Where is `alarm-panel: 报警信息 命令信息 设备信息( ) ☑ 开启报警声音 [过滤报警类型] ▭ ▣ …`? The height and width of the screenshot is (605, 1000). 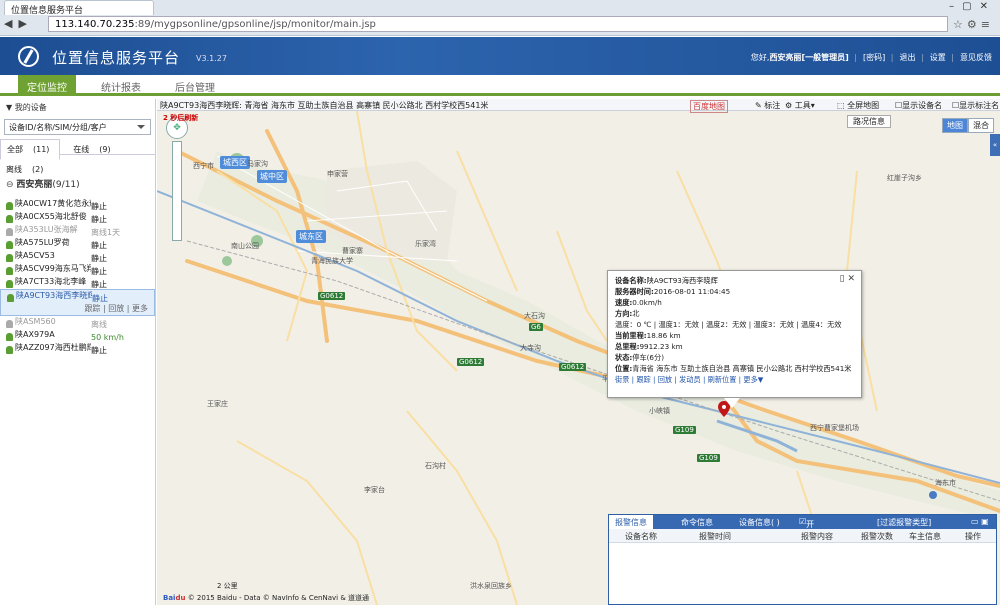
alarm-panel: 报警信息 命令信息 设备信息( ) ☑ 开启报警声音 [过滤报警类型] ▭ ▣ … is located at coordinates (802, 559).